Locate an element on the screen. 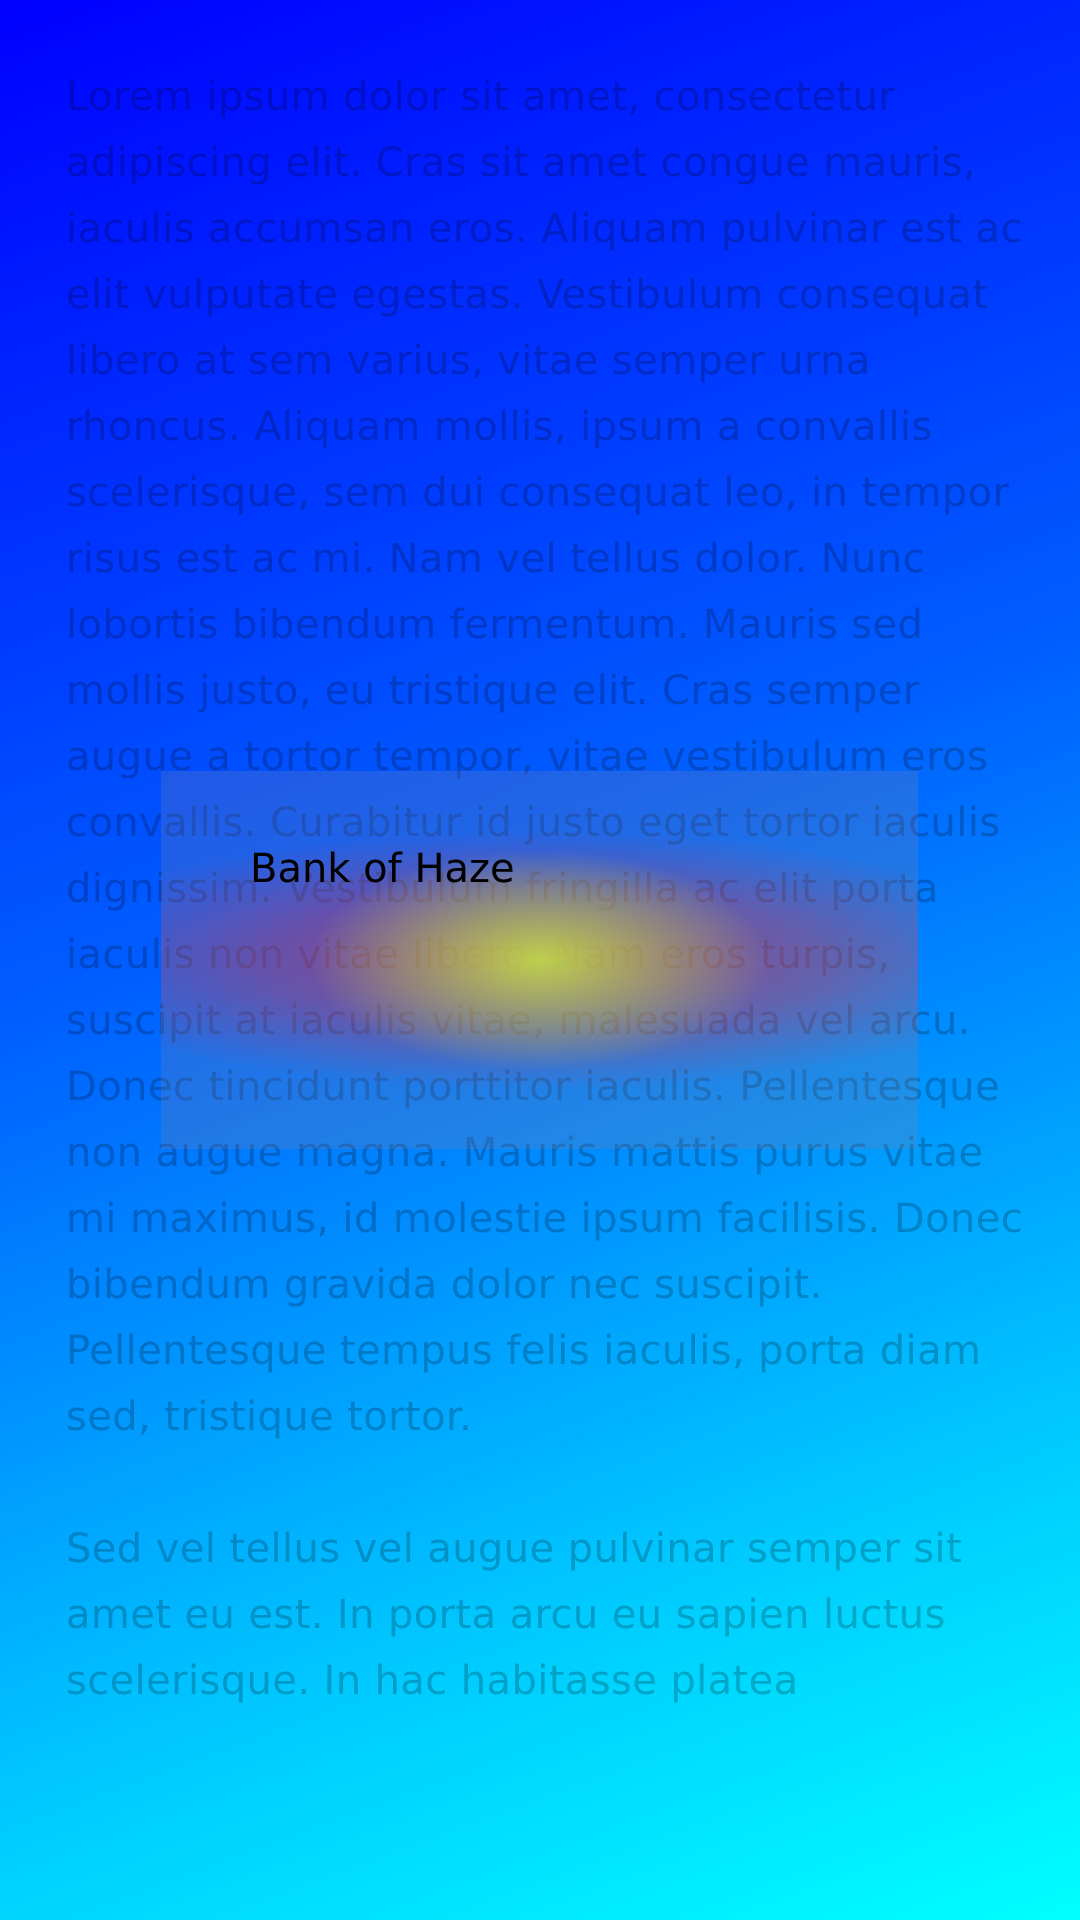 The width and height of the screenshot is (1080, 1920). haze-card-title: Bank of Haze is located at coordinates (382, 869).